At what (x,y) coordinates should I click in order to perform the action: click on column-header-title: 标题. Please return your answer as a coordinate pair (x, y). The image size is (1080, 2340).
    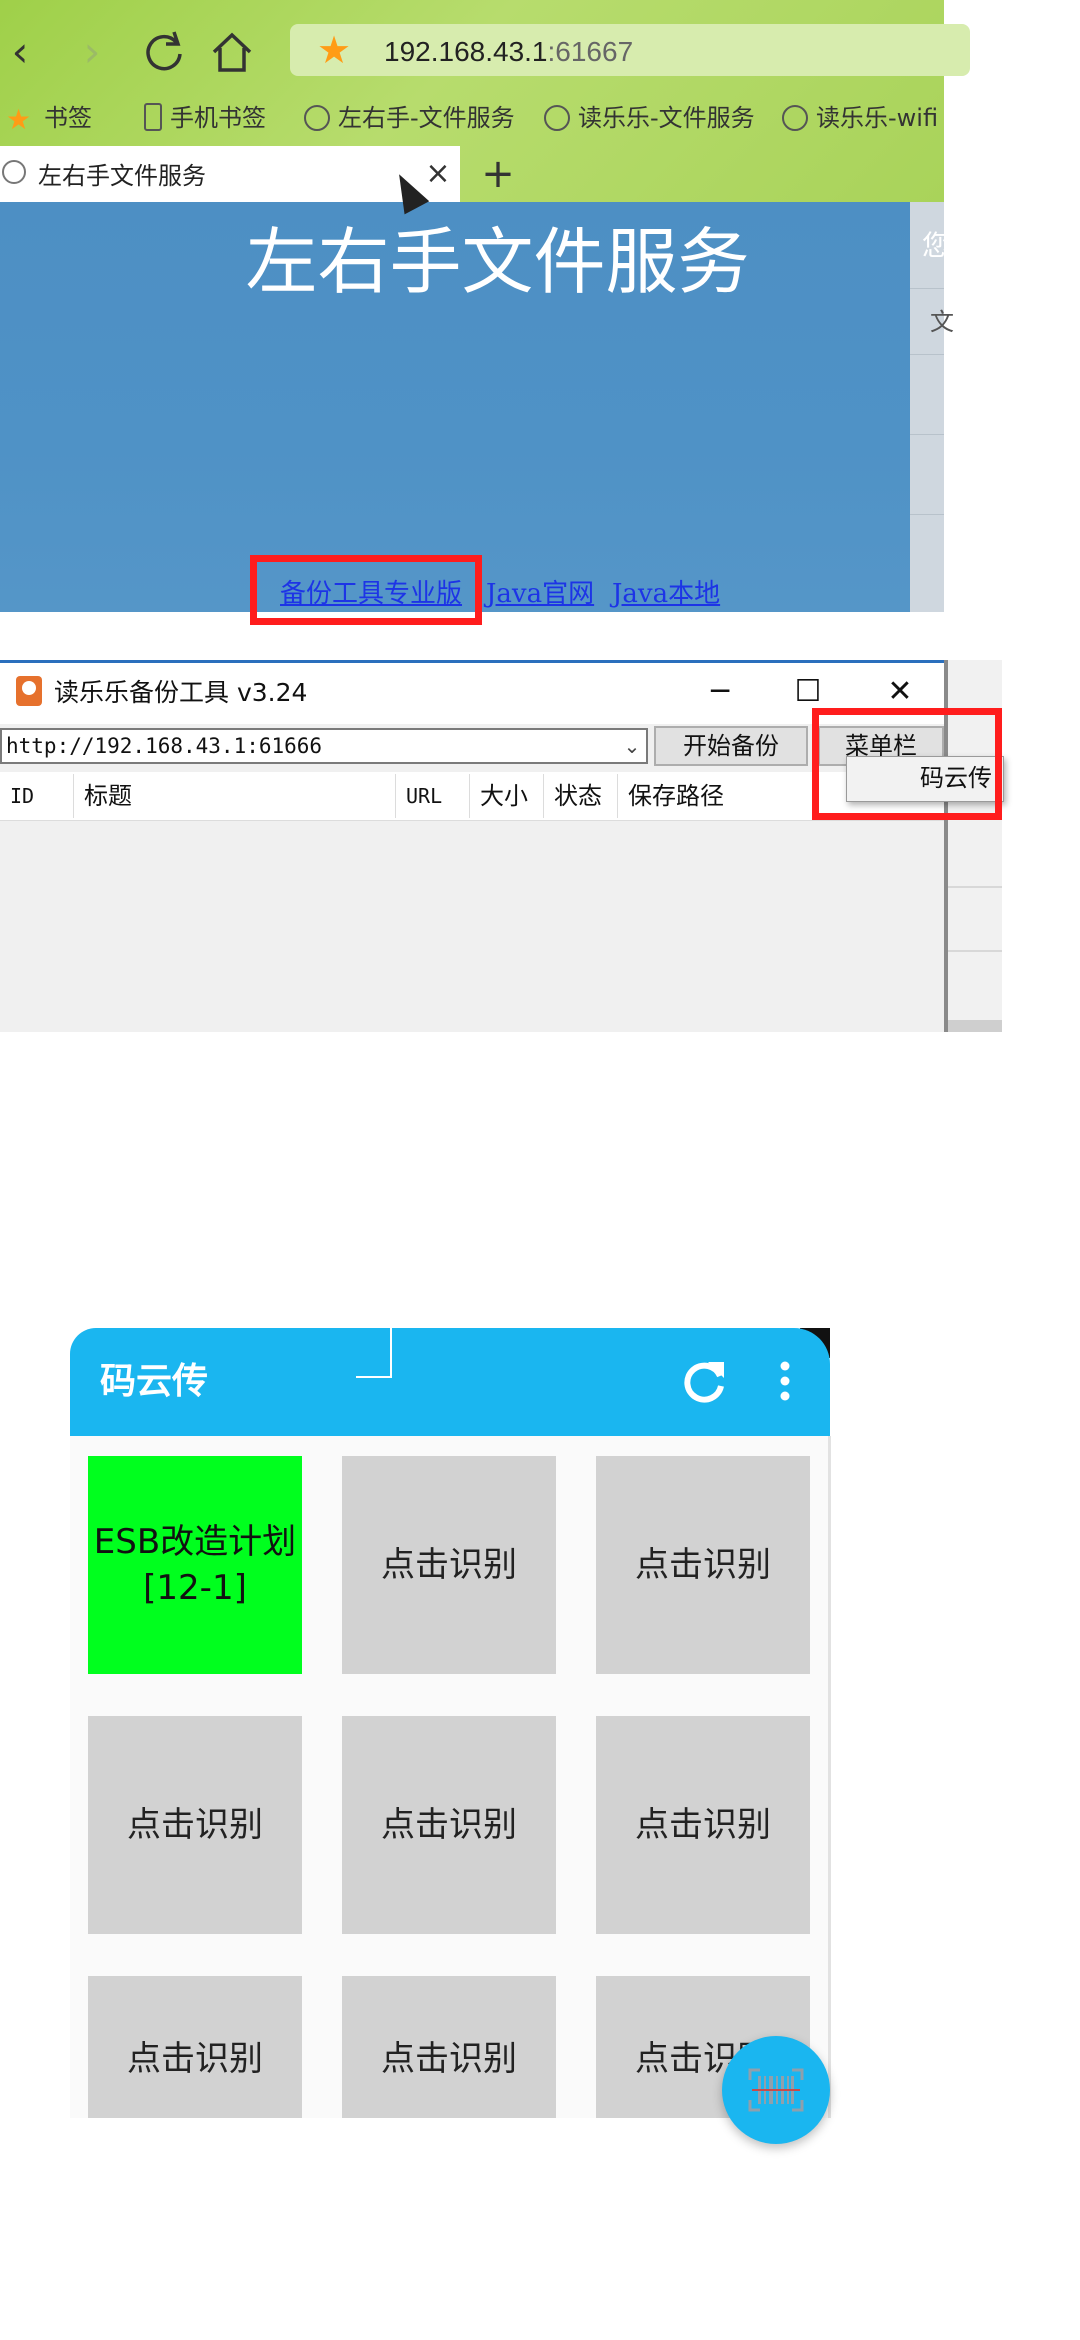
    Looking at the image, I should click on (235, 796).